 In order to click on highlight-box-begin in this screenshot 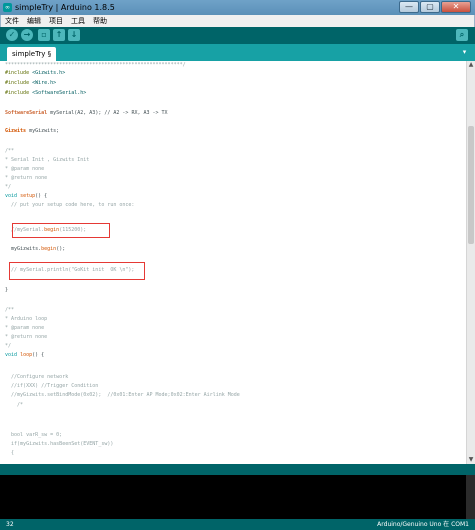, I will do `click(61, 230)`.